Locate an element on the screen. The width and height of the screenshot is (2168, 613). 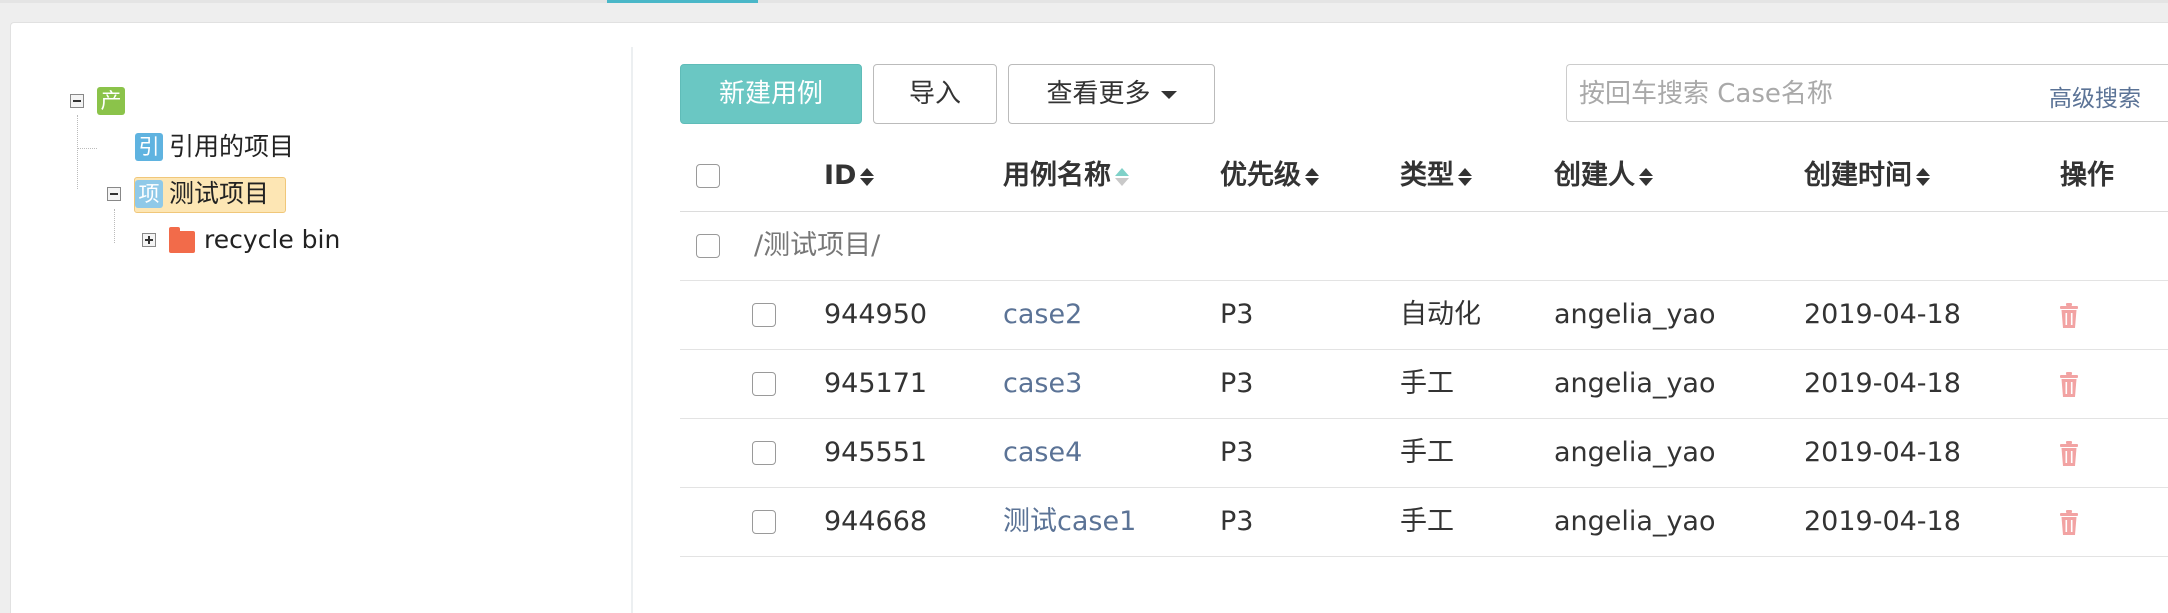
group-path-label: /测试项目/ is located at coordinates (817, 245).